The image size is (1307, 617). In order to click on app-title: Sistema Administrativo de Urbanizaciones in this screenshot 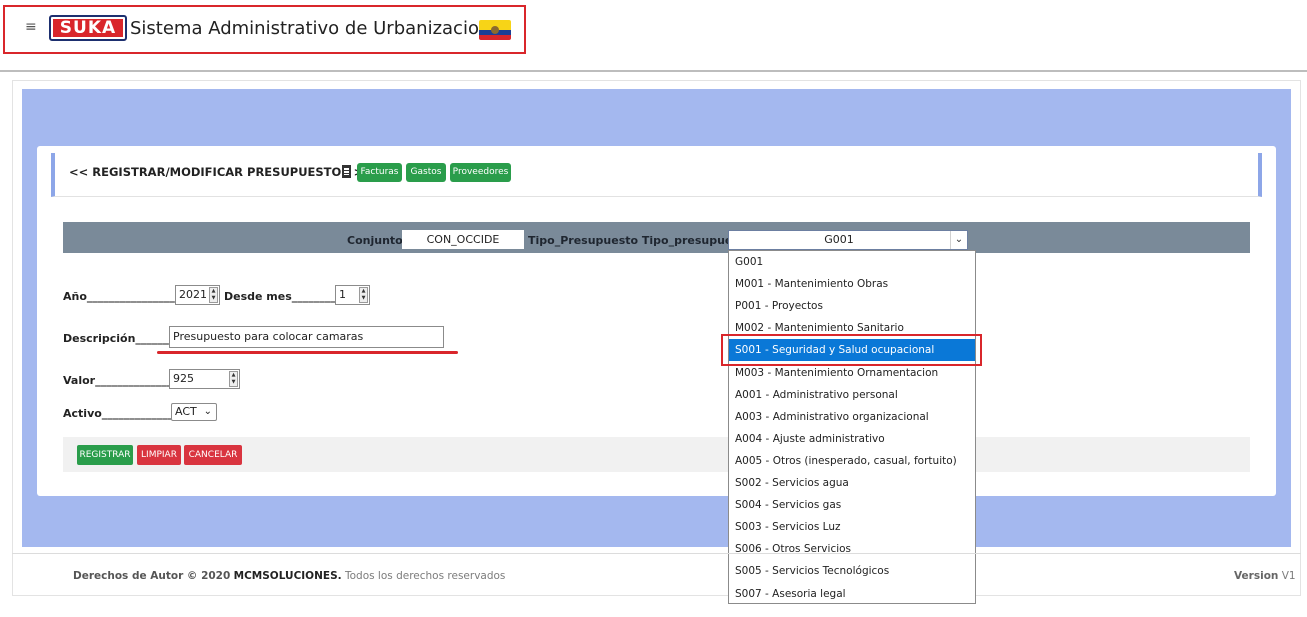, I will do `click(320, 28)`.